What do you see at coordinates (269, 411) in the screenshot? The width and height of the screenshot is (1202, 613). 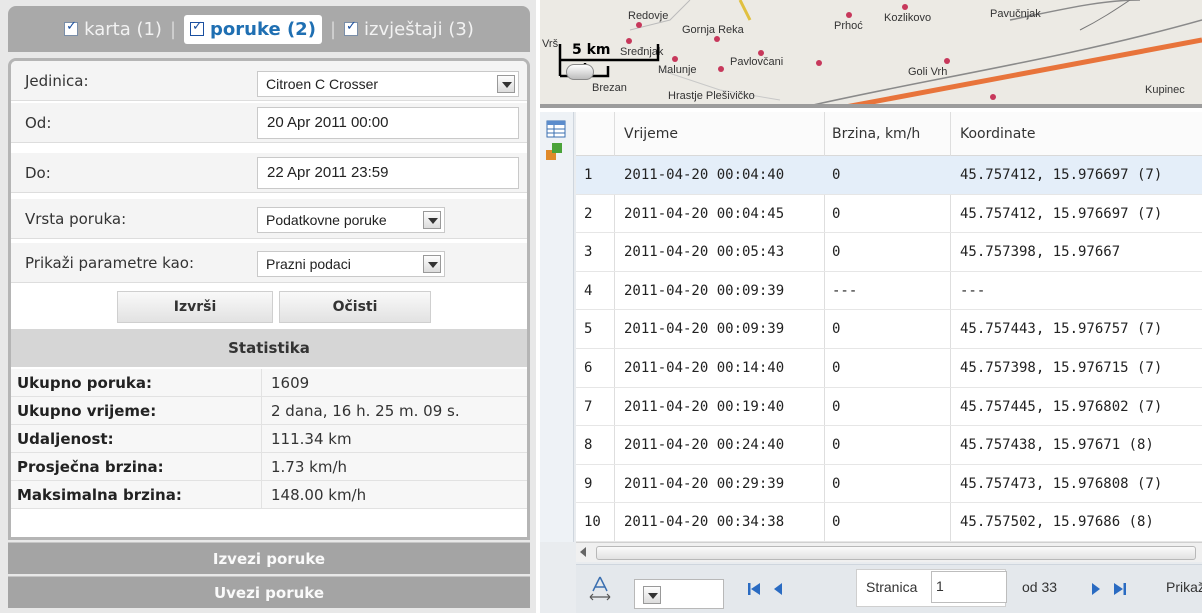 I see `stats-row: Ukupno vrijeme: 2 dana, 16 h. 25 m. 09 s.` at bounding box center [269, 411].